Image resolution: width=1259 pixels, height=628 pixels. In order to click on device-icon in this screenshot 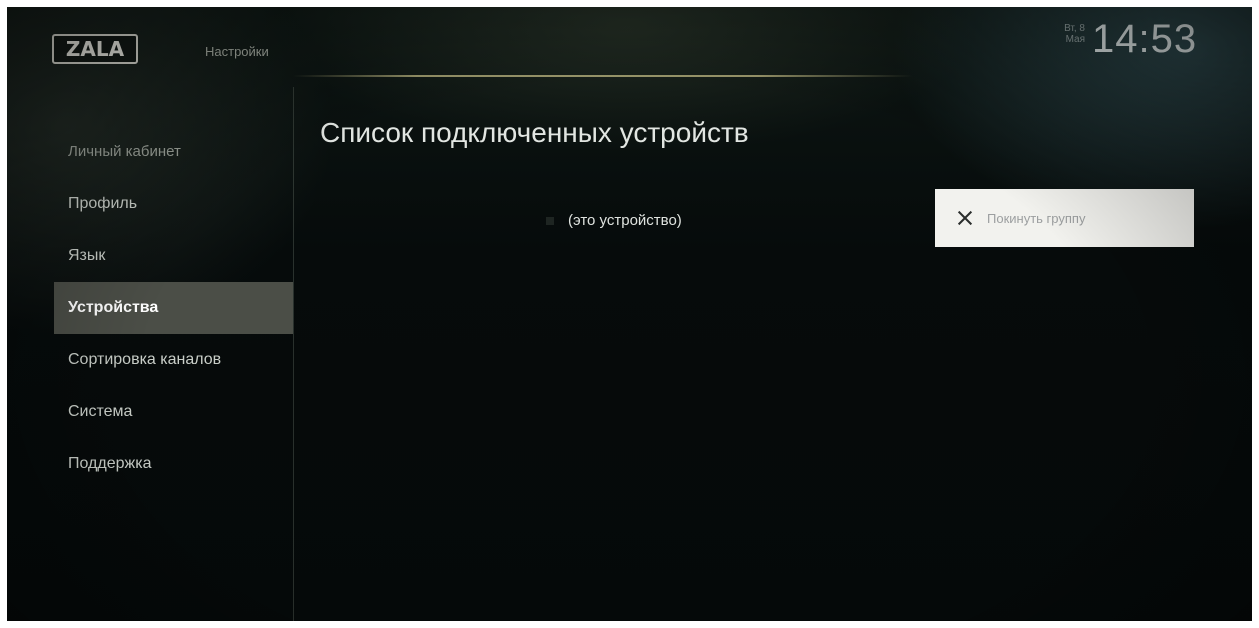, I will do `click(550, 220)`.